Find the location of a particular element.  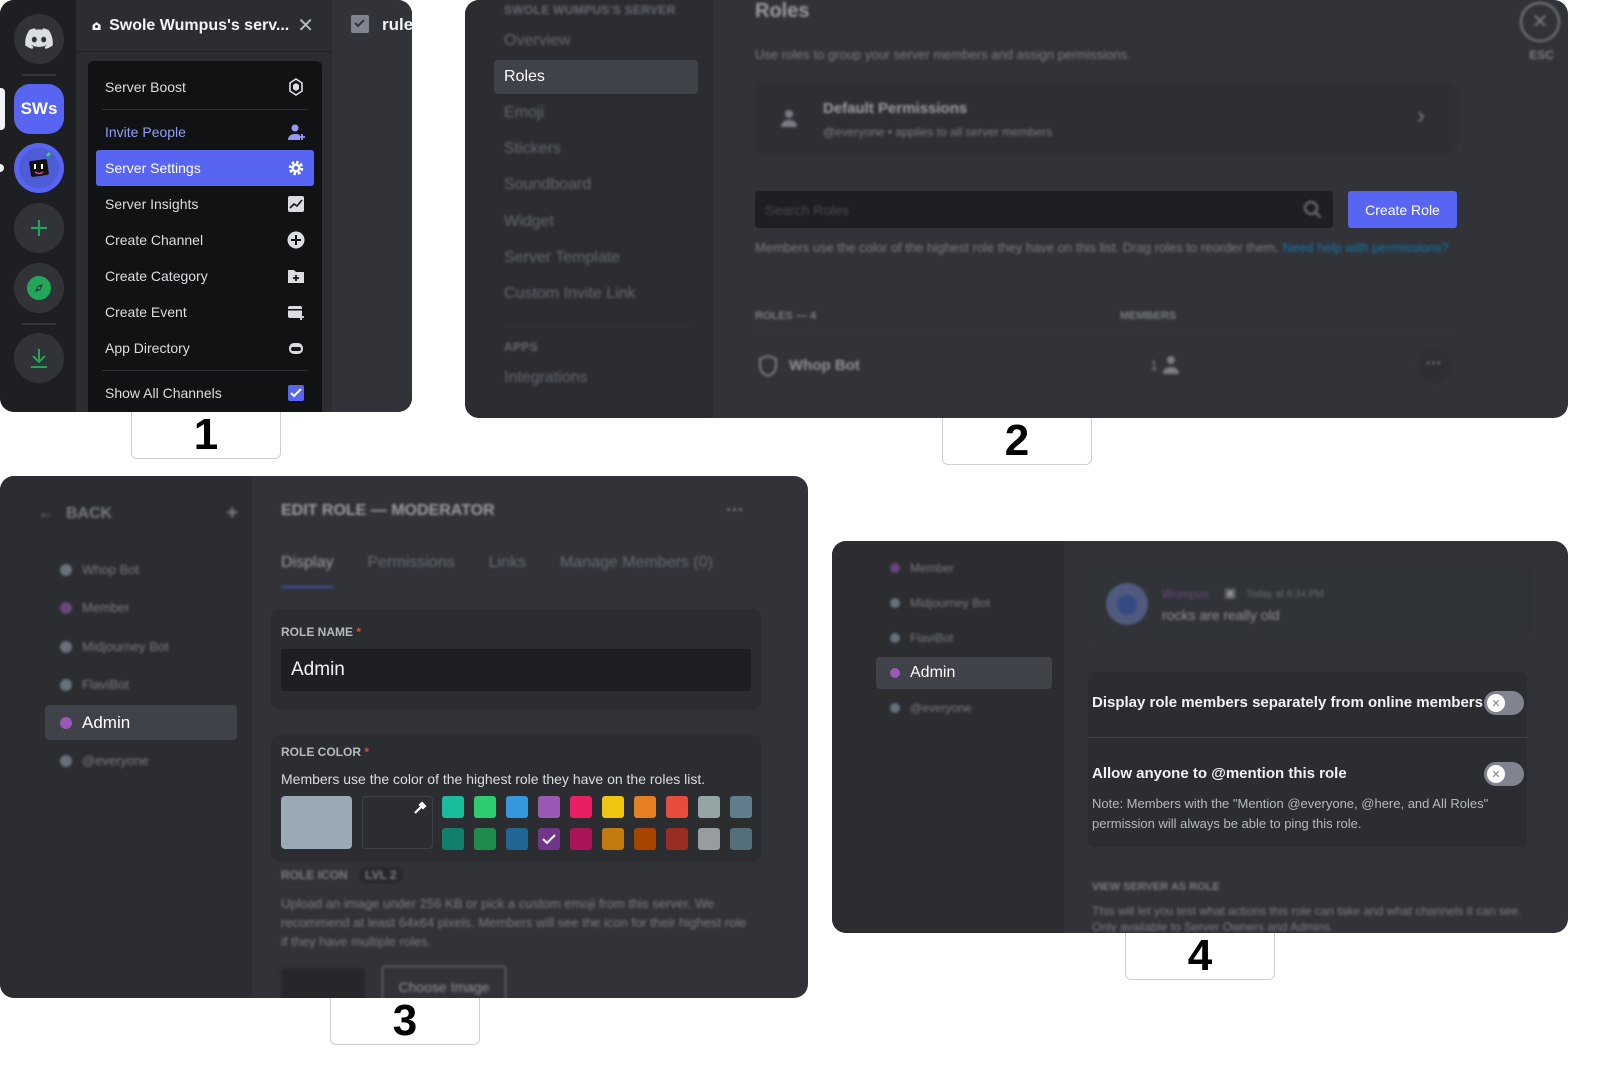

custom-color-picker is located at coordinates (397, 822).